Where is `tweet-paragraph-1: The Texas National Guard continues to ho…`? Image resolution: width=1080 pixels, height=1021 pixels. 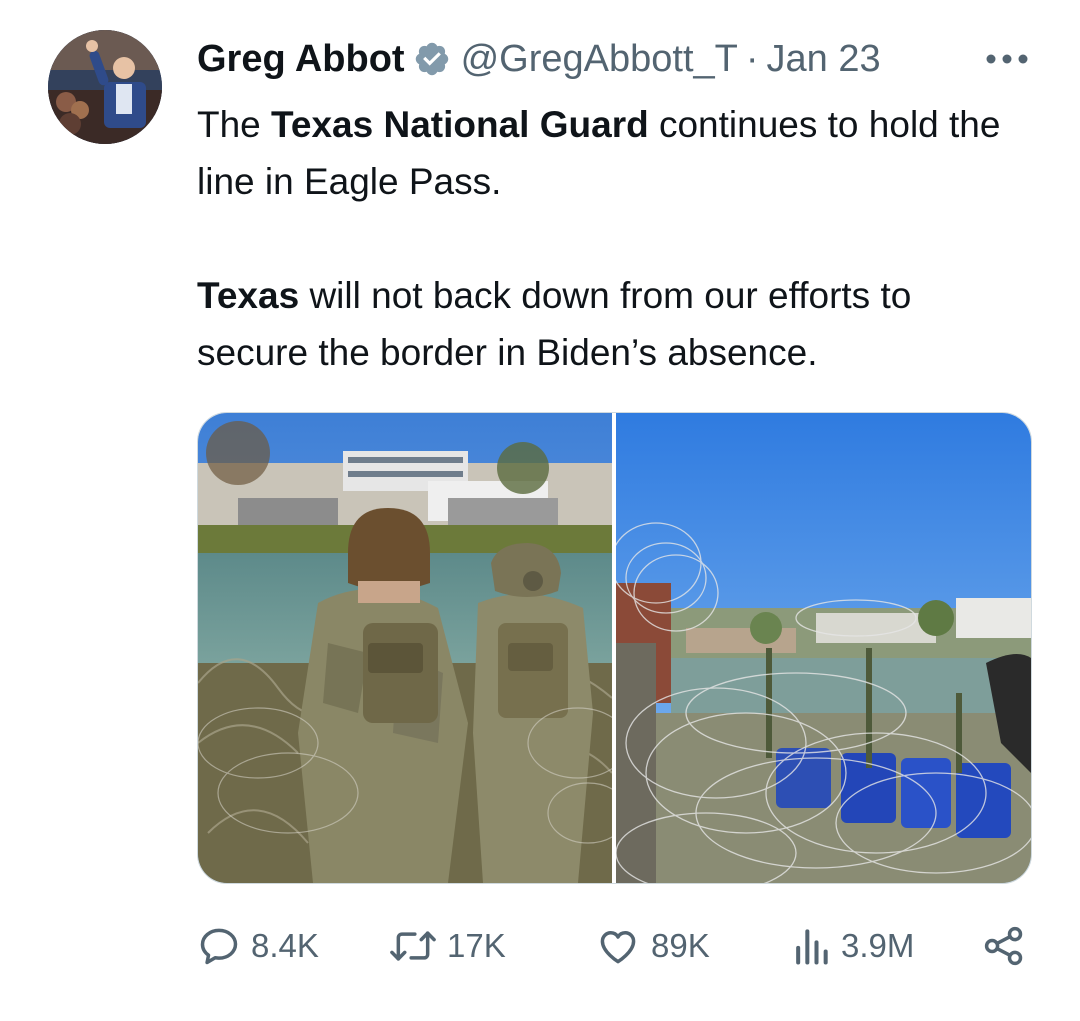 tweet-paragraph-1: The Texas National Guard continues to ho… is located at coordinates (607, 153).